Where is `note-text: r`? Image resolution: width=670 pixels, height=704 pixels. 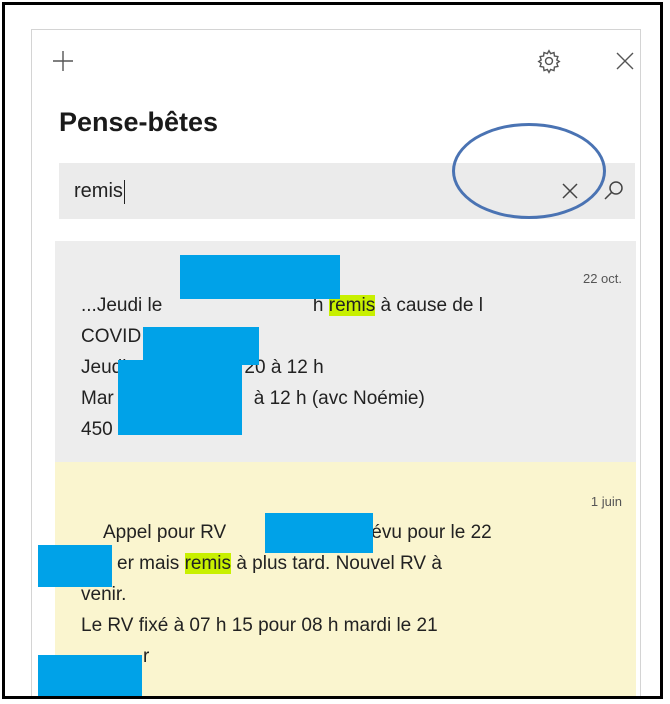 note-text: r is located at coordinates (146, 656).